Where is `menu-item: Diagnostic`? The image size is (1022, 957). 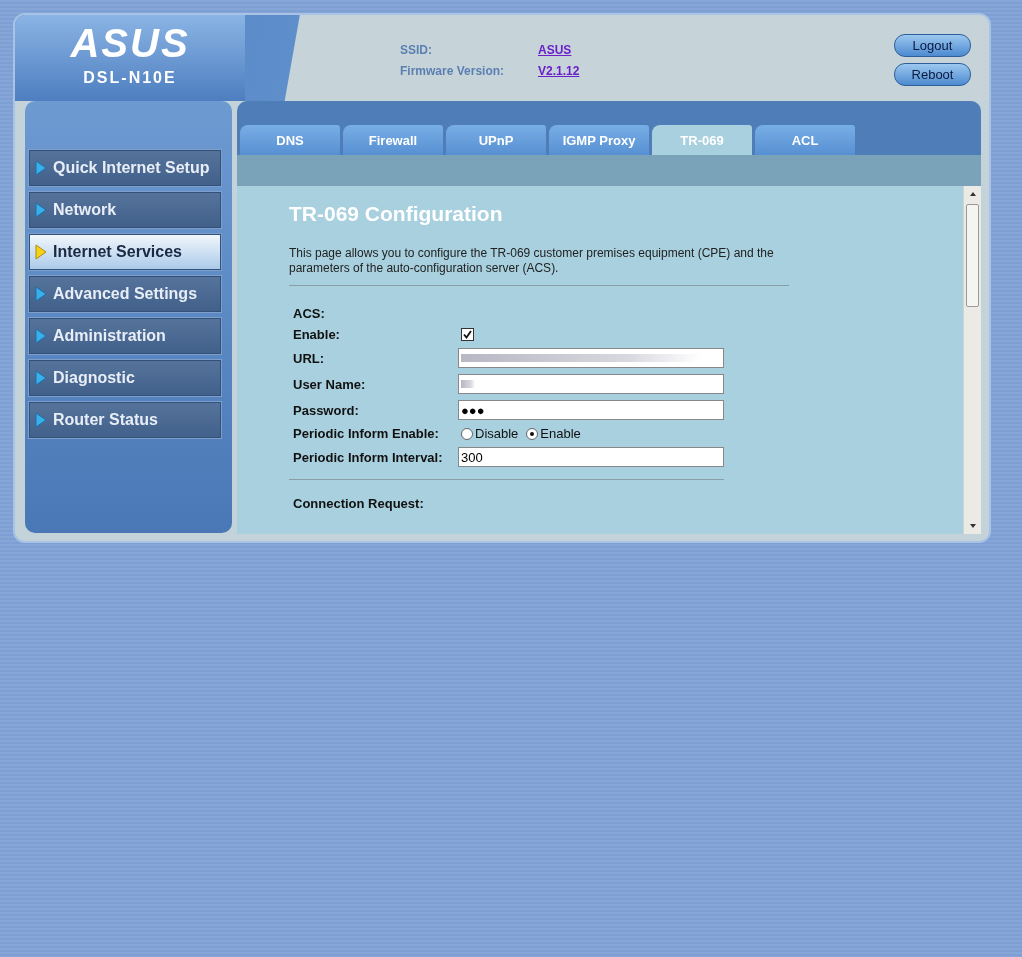 menu-item: Diagnostic is located at coordinates (125, 378).